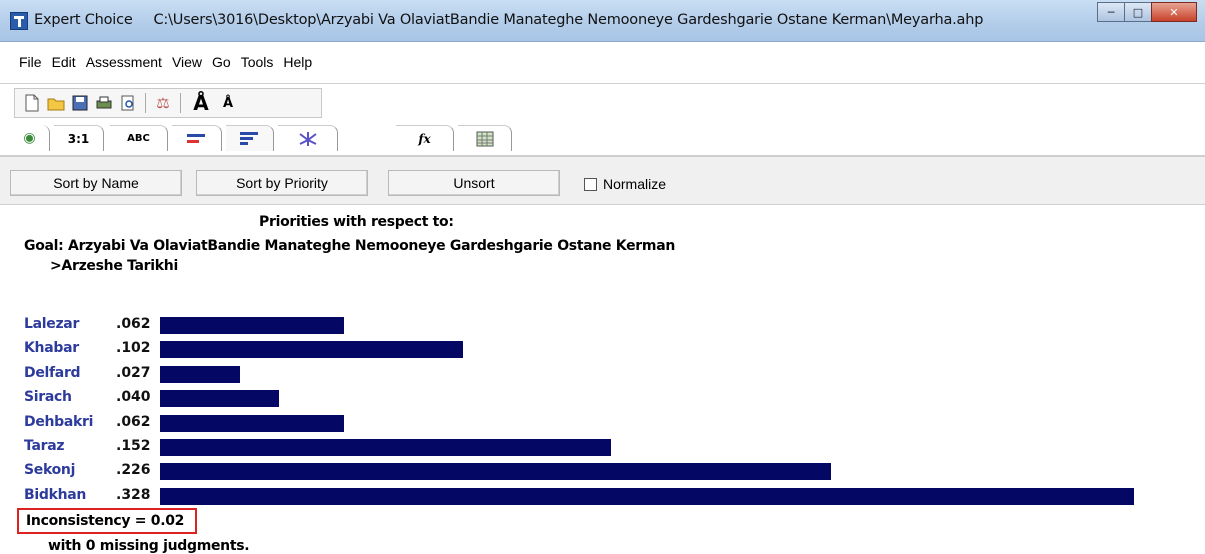 Image resolution: width=1205 pixels, height=554 pixels. I want to click on inconsistency-label: Inconsistency = 0.02, so click(105, 521).